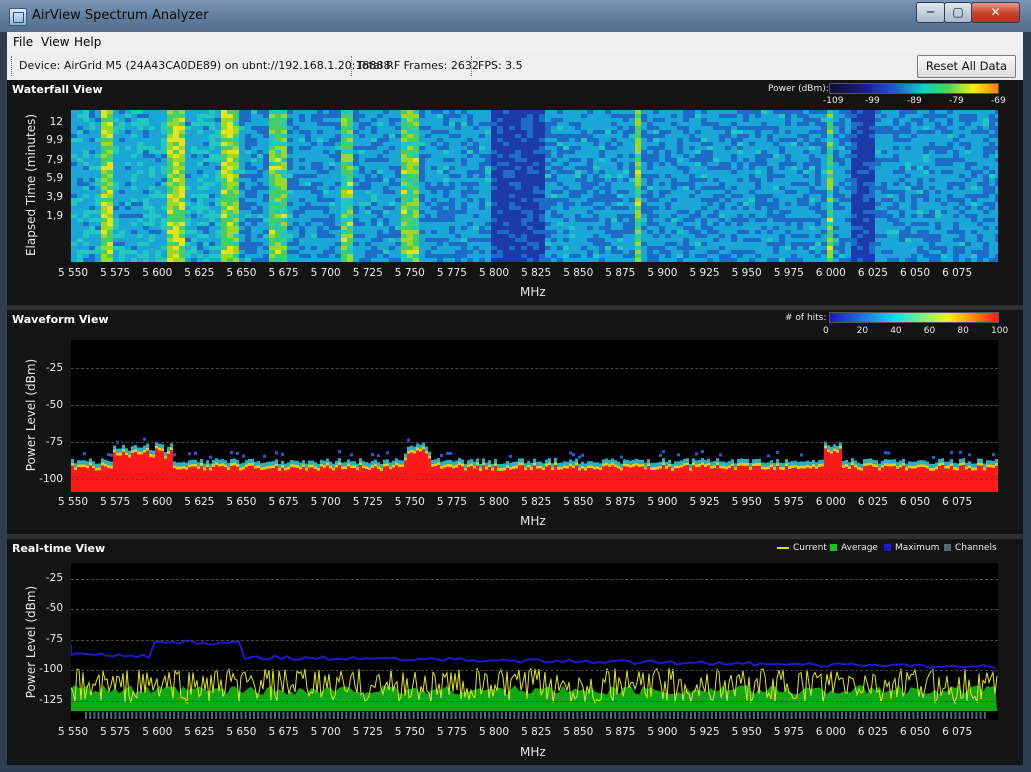  I want to click on reset-all-data-button: Reset All Data, so click(966, 66).